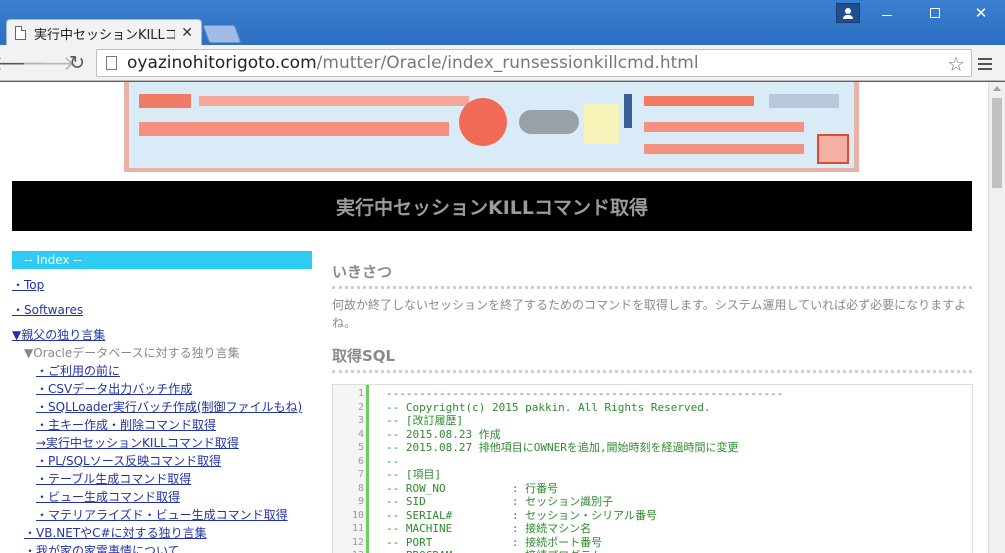  I want to click on line-number: 1, so click(360, 393).